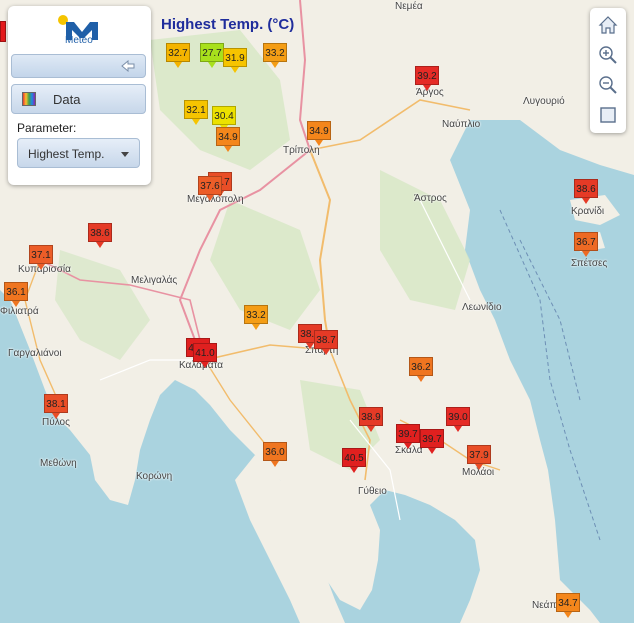  I want to click on zoom-out-icon, so click(608, 85).